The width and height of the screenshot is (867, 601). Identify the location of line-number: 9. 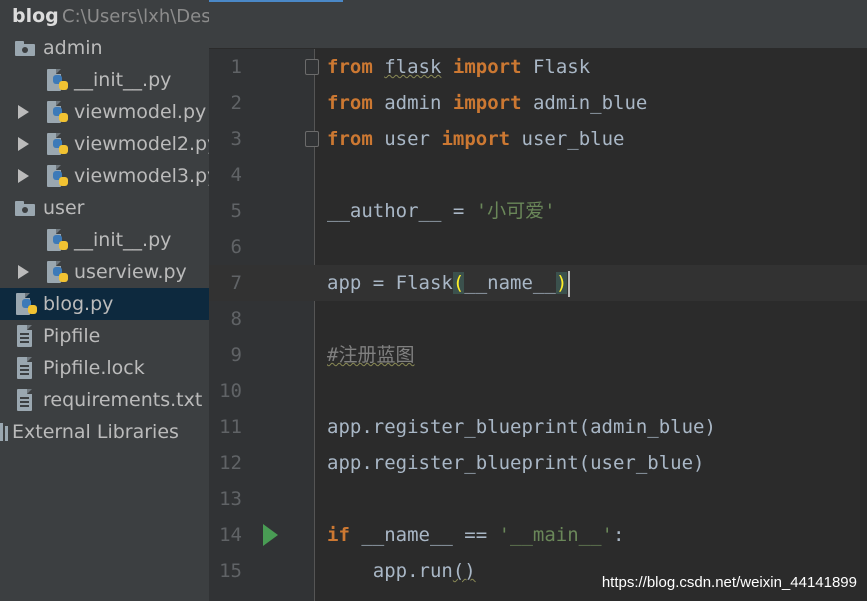
(236, 355).